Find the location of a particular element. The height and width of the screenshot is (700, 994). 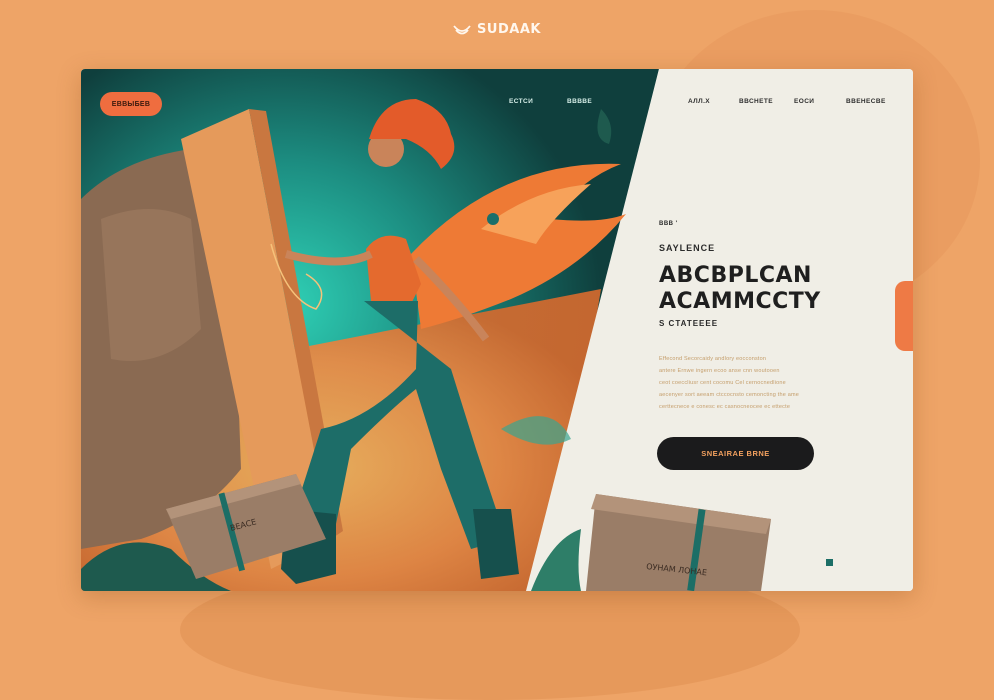

eyebrow-small: ВВВ ' is located at coordinates (668, 224).